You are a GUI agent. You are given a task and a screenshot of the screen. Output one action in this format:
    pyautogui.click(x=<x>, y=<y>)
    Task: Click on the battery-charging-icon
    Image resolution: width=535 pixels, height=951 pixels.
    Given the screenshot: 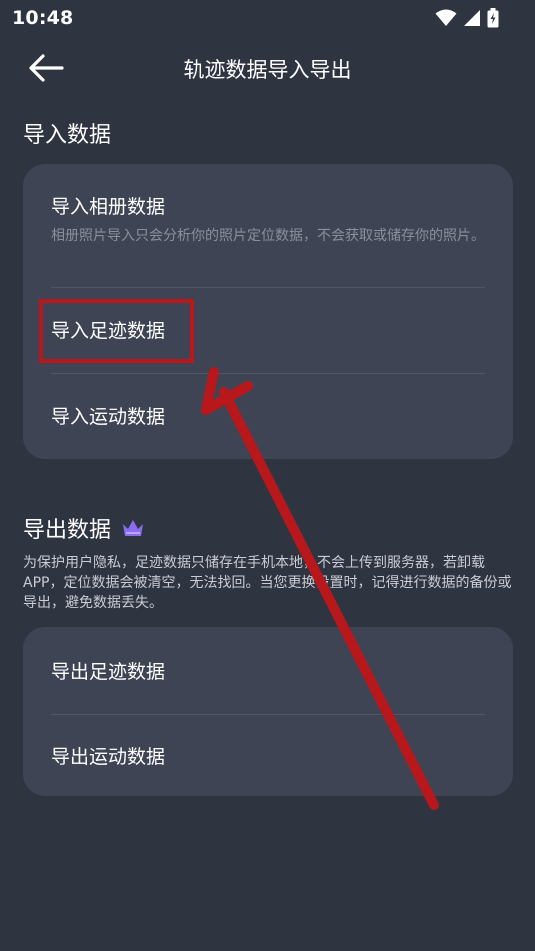 What is the action you would take?
    pyautogui.click(x=493, y=18)
    